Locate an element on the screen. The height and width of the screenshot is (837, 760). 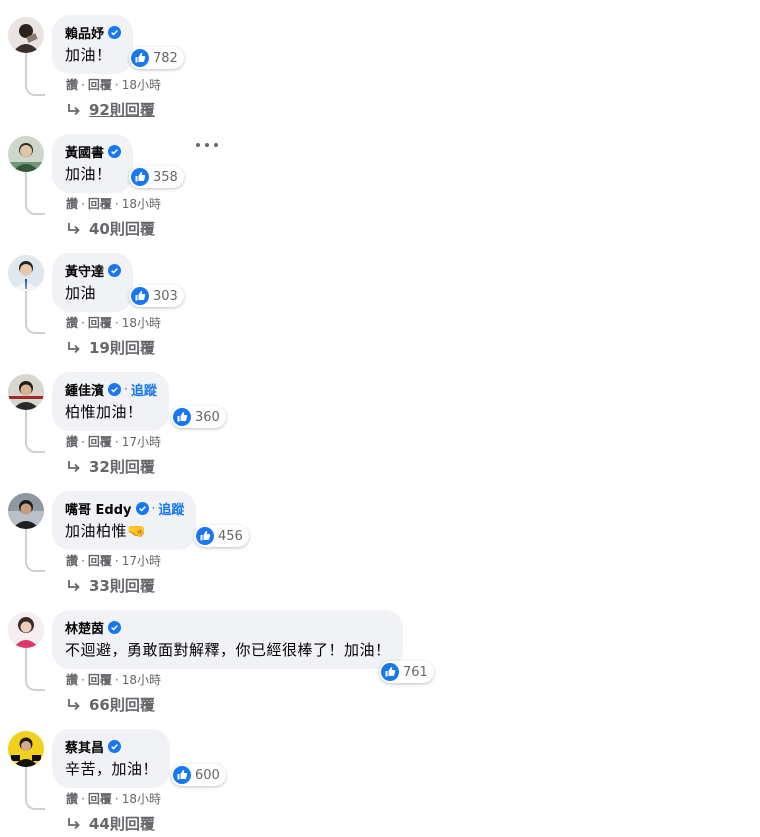
replies-count: 33則回覆 is located at coordinates (122, 586).